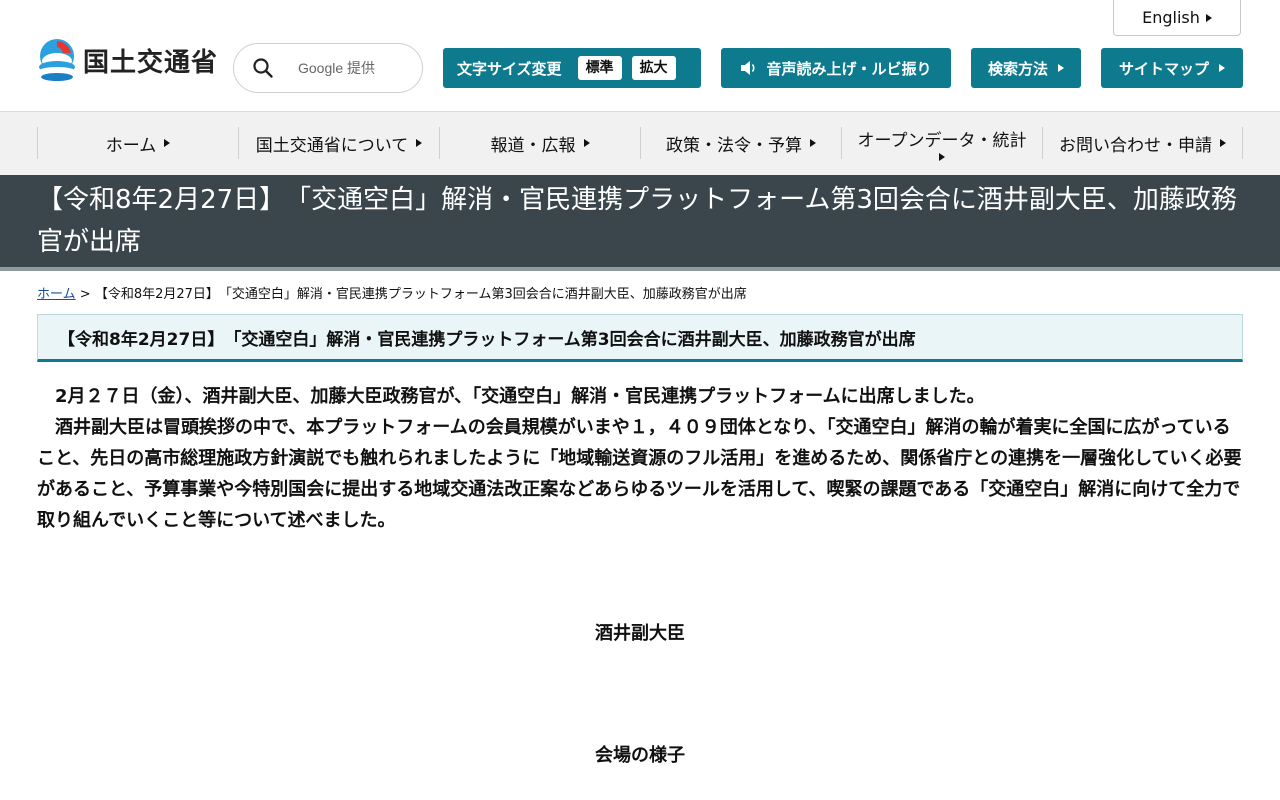  Describe the element at coordinates (1017, 68) in the screenshot. I see `search-method-label: 検索方法` at that location.